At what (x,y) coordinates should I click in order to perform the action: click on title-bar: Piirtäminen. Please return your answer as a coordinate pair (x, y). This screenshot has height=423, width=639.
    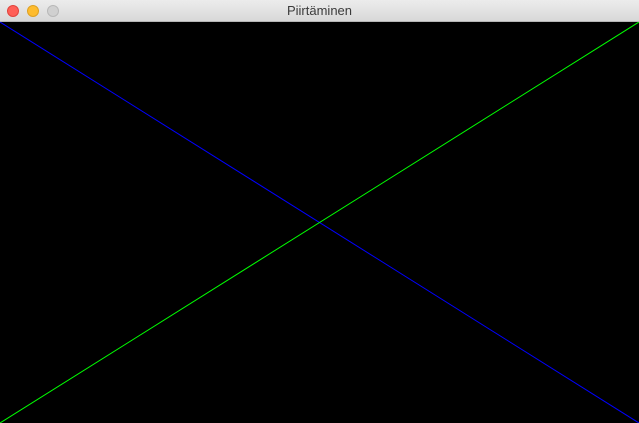
    Looking at the image, I should click on (319, 11).